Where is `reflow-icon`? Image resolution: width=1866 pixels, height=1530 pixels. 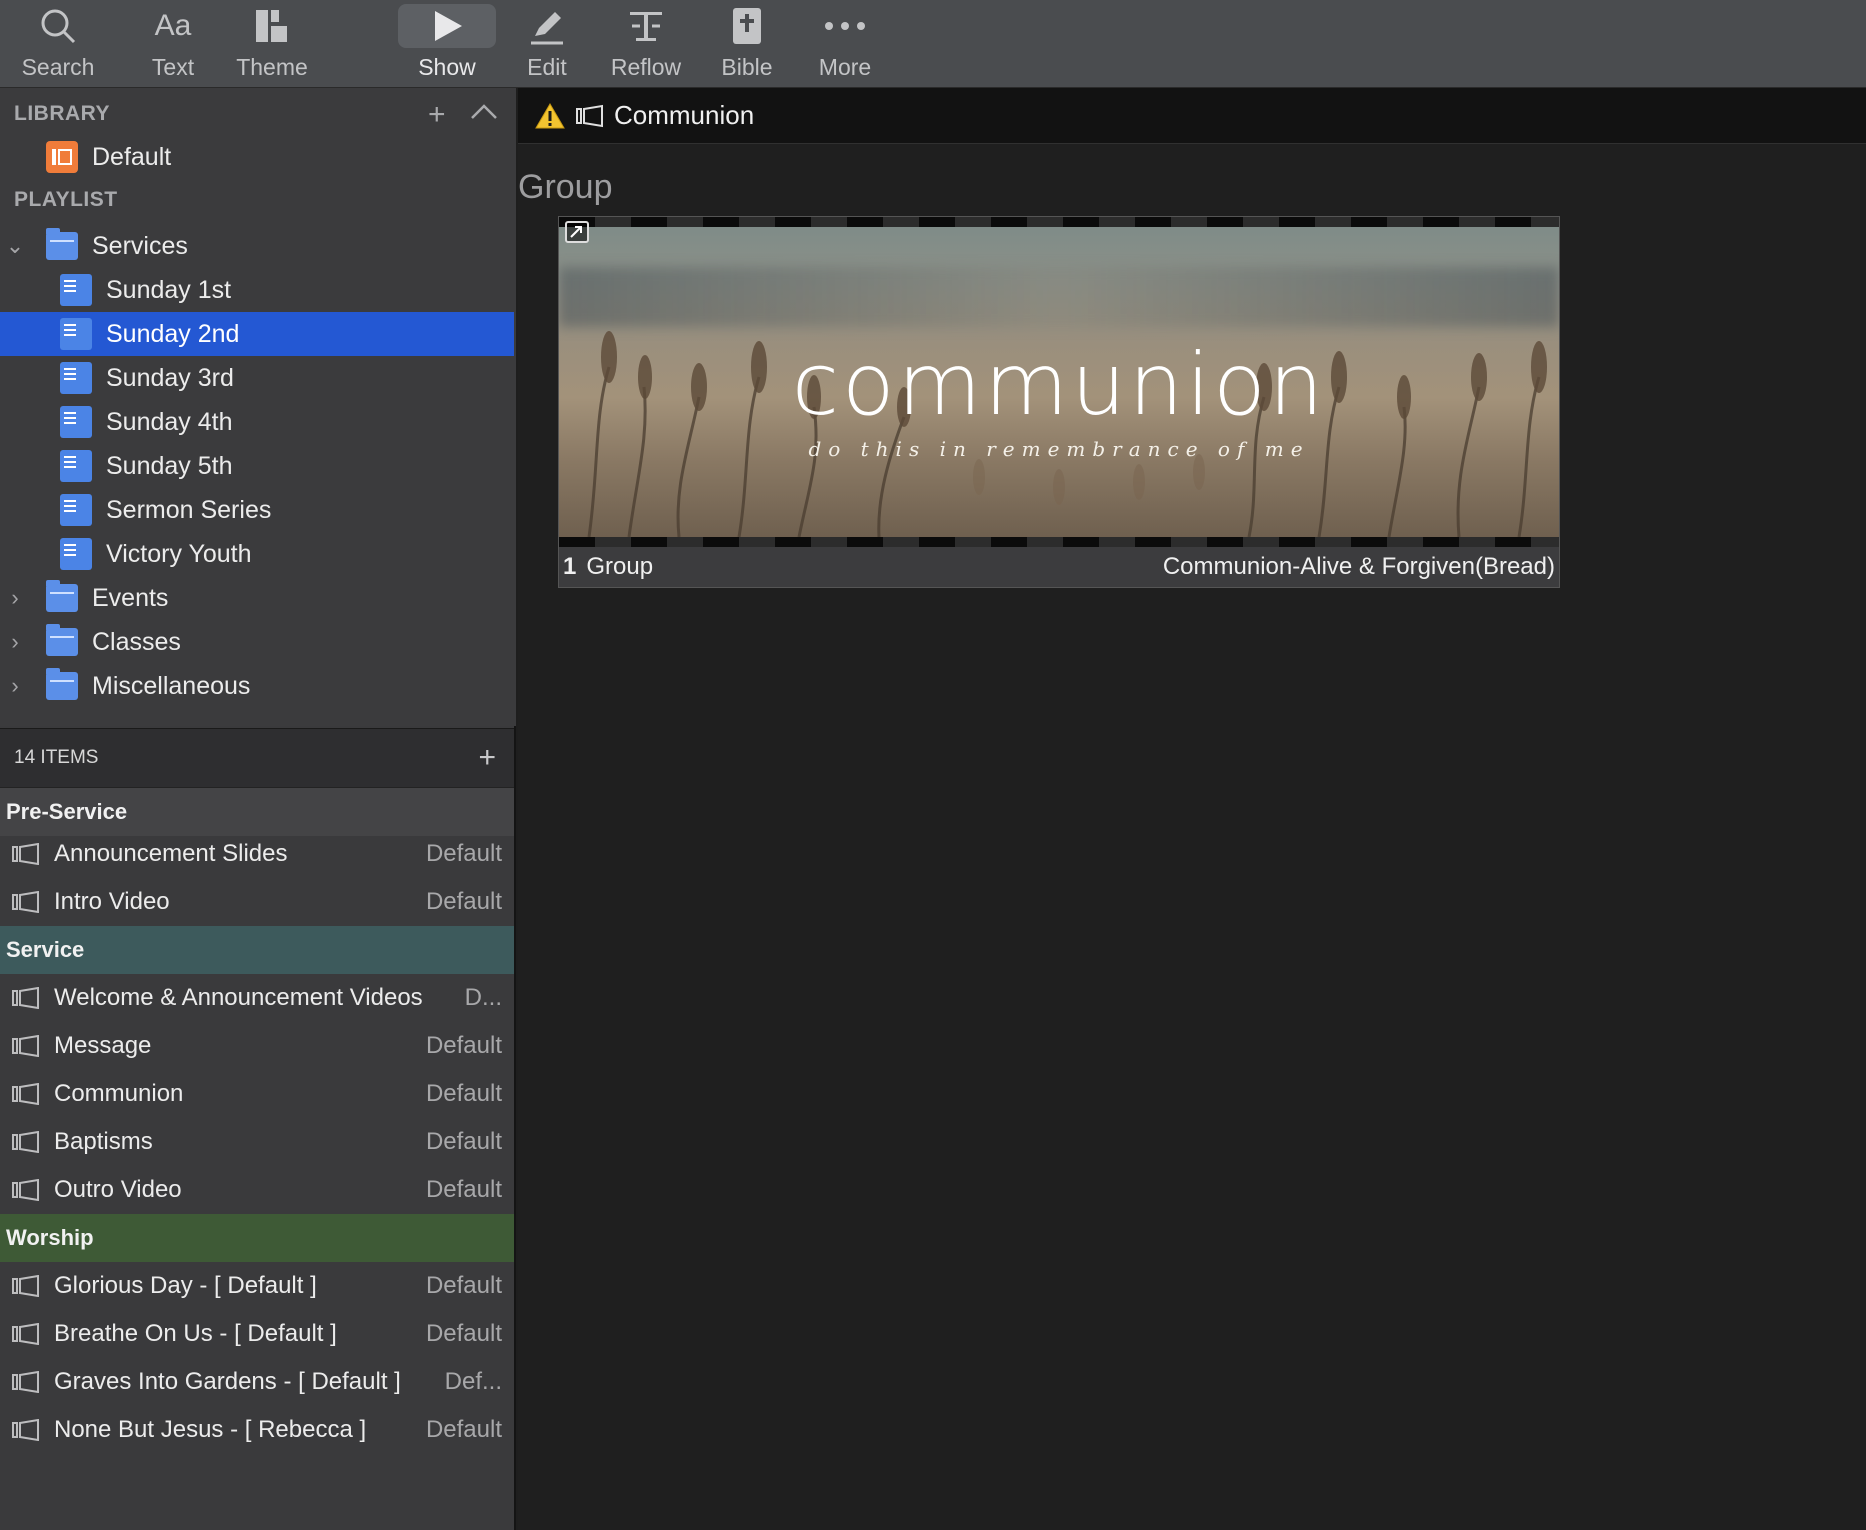
reflow-icon is located at coordinates (646, 26).